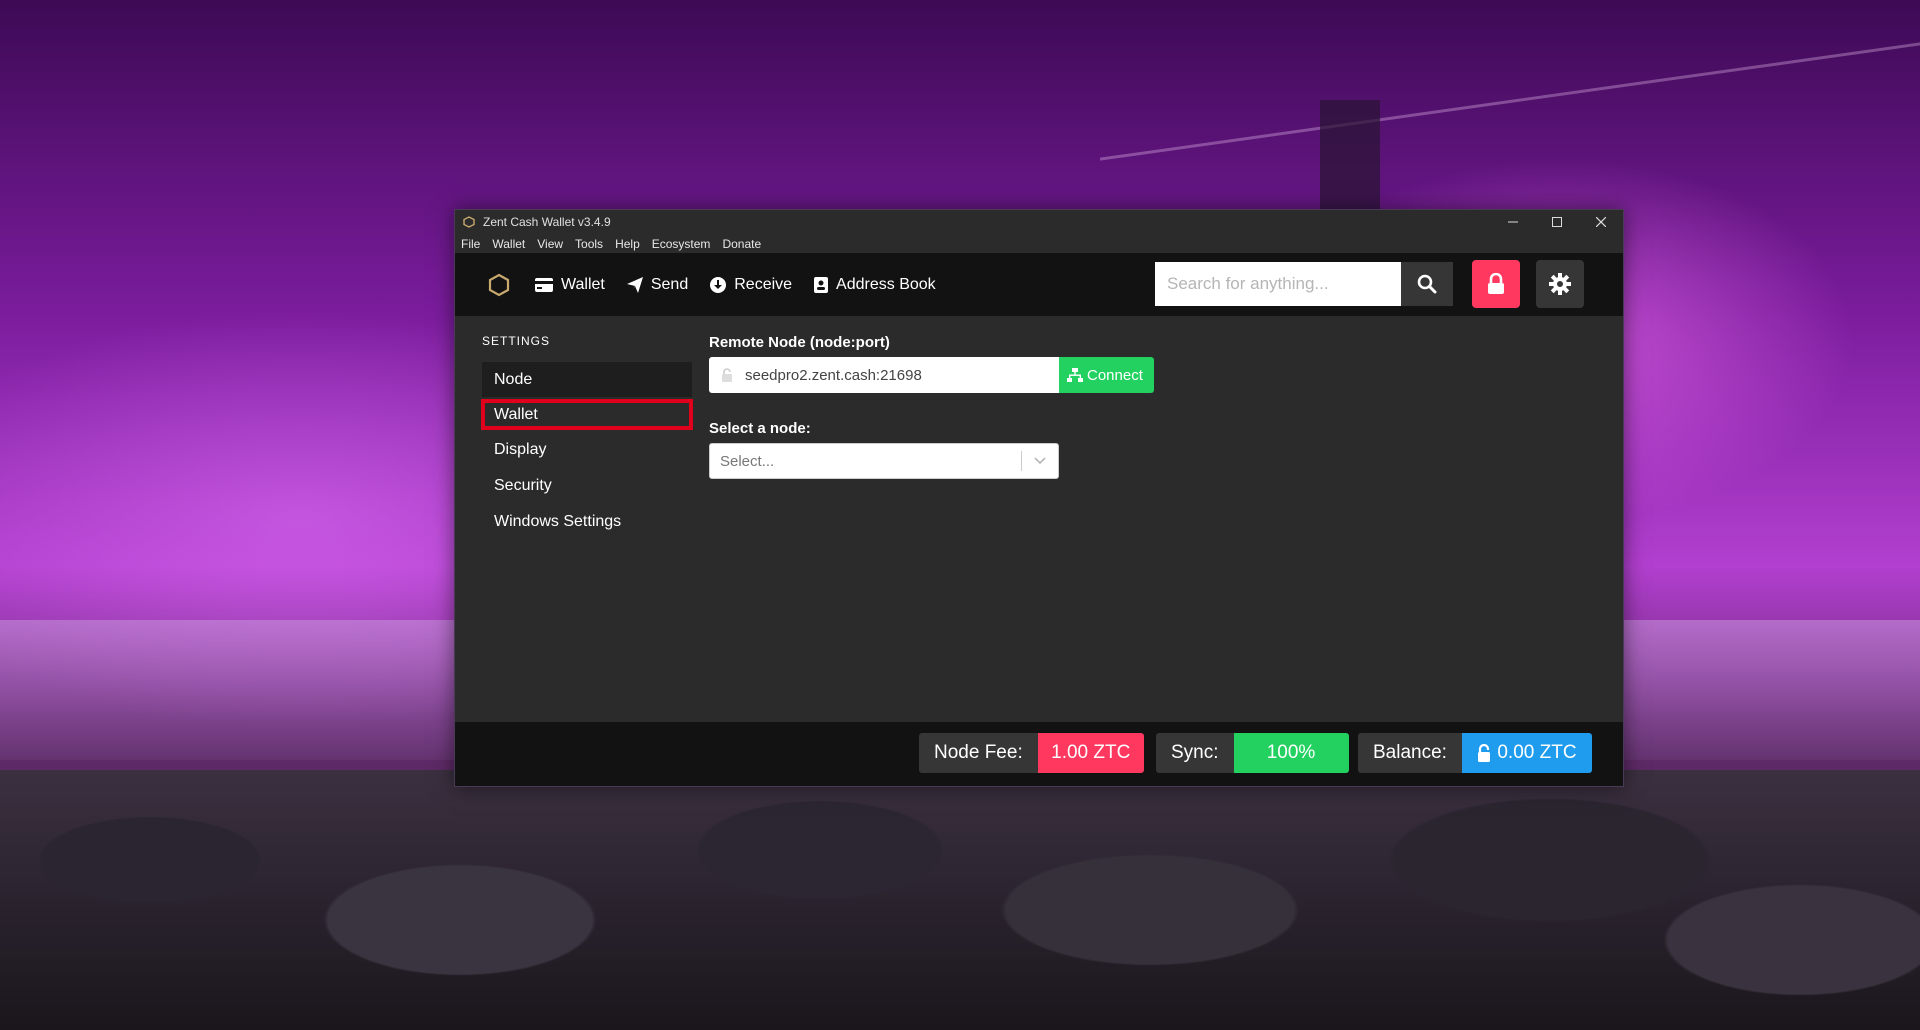 This screenshot has width=1920, height=1030. Describe the element at coordinates (799, 342) in the screenshot. I see `remote-node-label: Remote Node (node:port)` at that location.